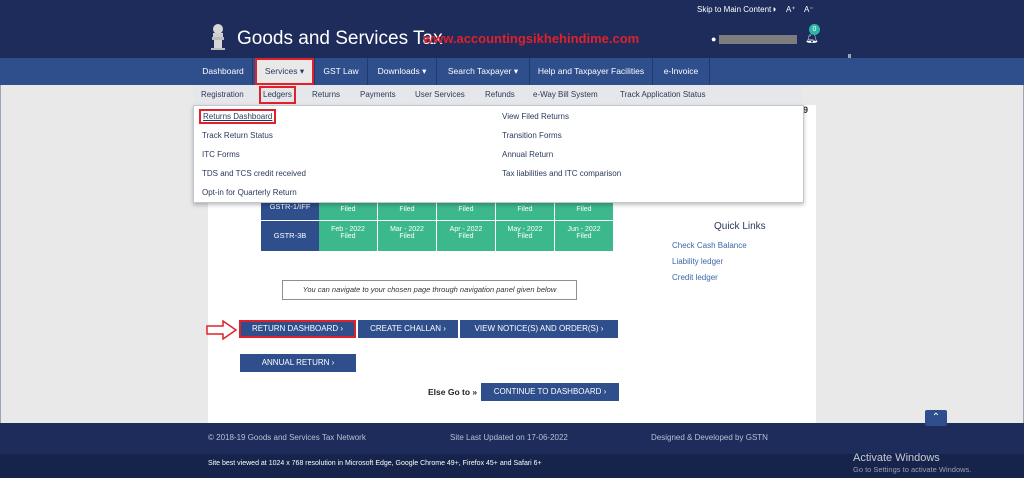  I want to click on gstr3b-cell: Jun - 2022 Filed, so click(584, 236).